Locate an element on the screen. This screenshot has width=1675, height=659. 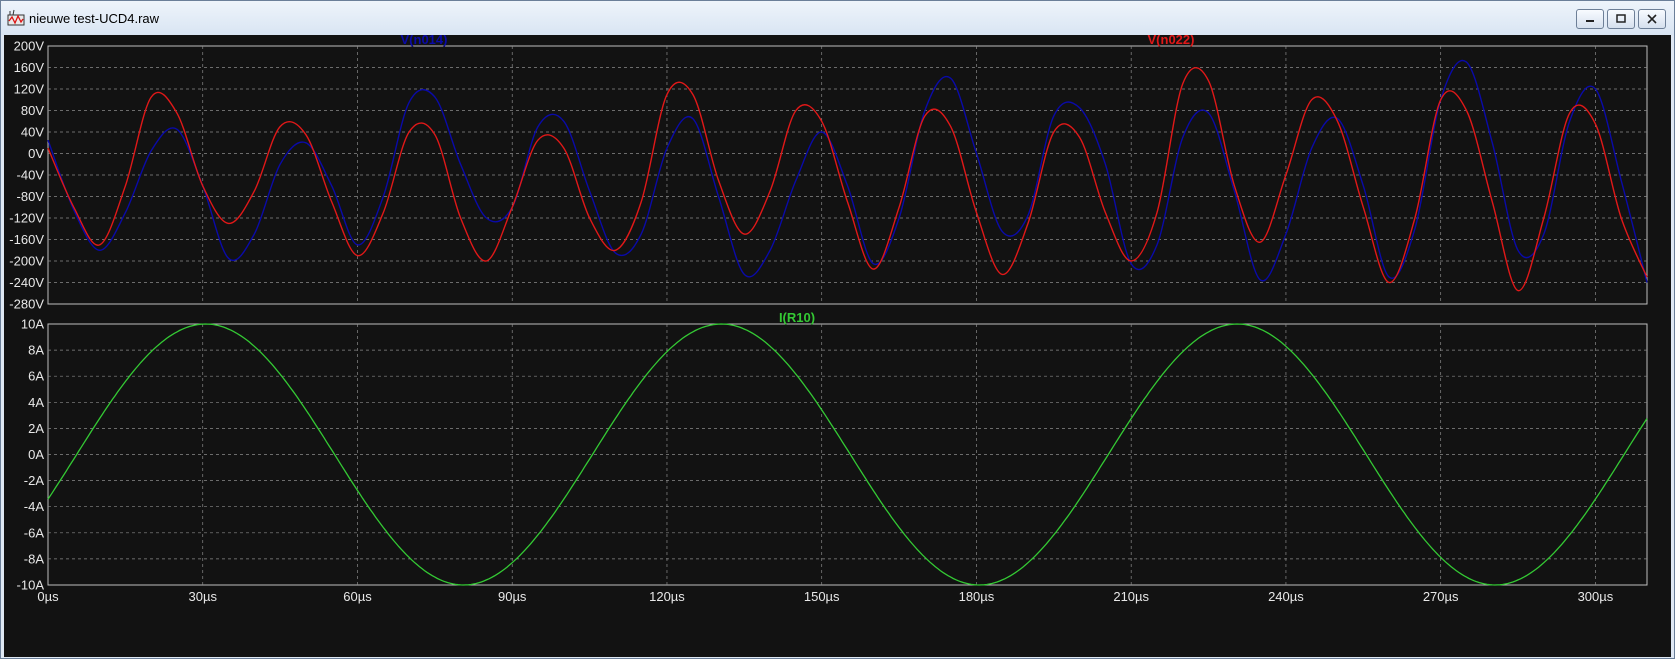
maximize-icon is located at coordinates (1621, 18).